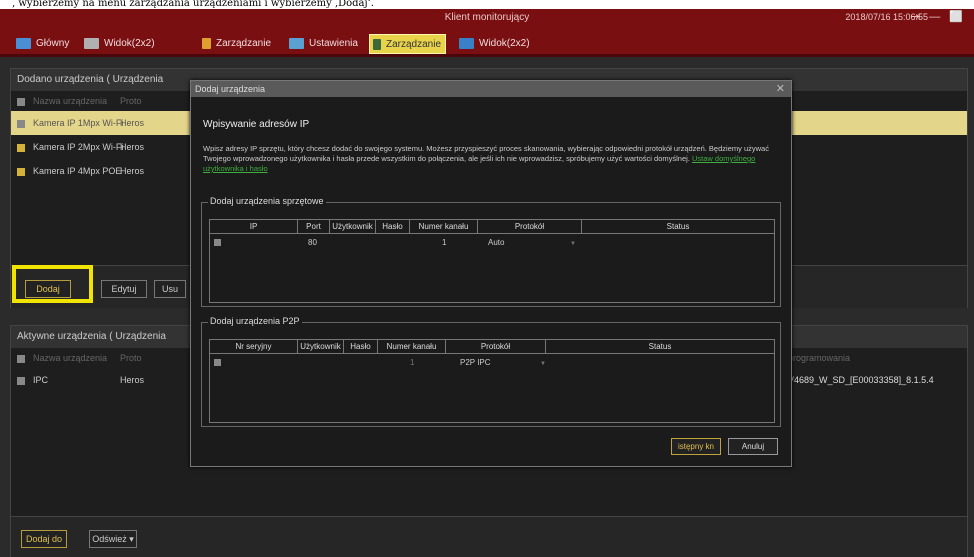  Describe the element at coordinates (861, 380) in the screenshot. I see `device-firmware: V4689_W_SD_[E00033358]_8.1.5.4` at that location.